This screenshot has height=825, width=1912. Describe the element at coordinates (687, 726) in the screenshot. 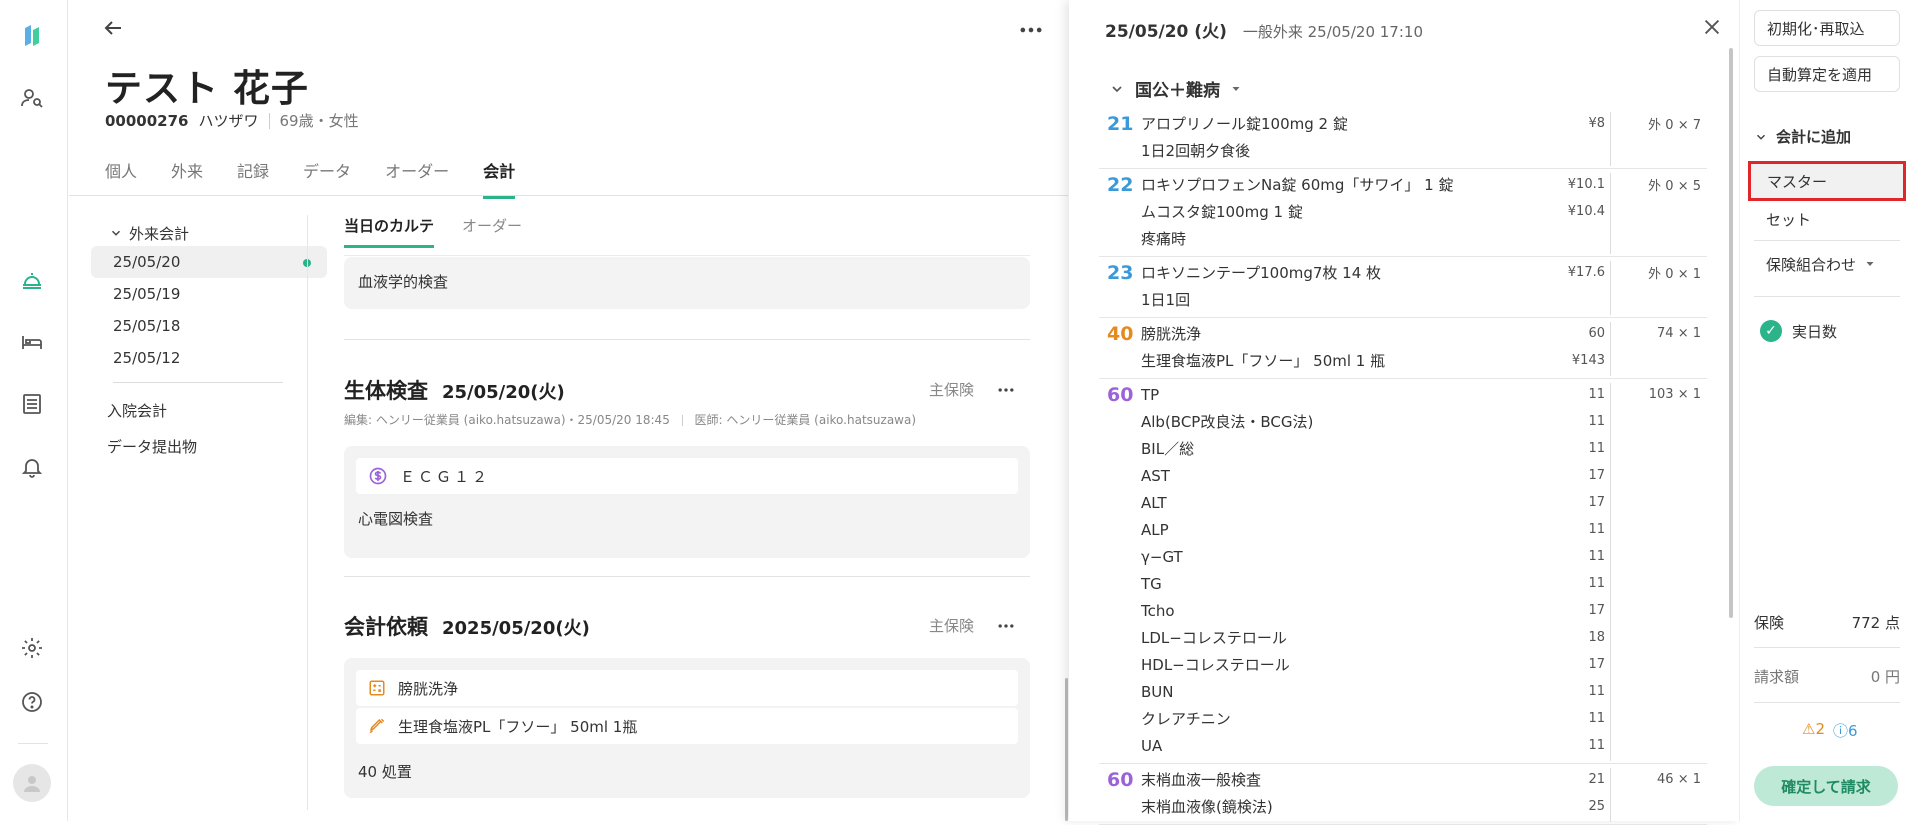

I see `list-item: 生理食塩液PL「フソー」 50ml 1瓶` at that location.